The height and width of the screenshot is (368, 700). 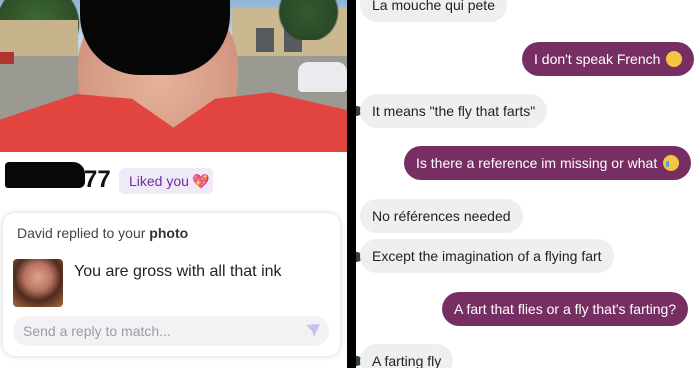 I want to click on profile-age: 77, so click(x=97, y=179).